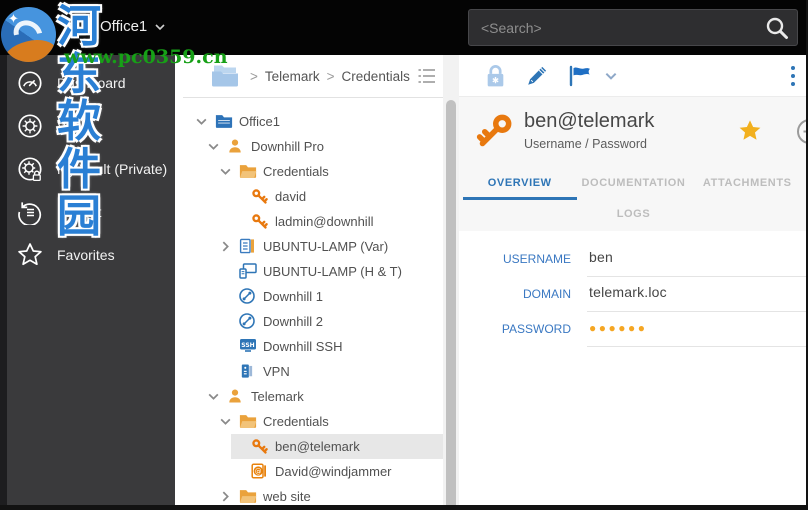 This screenshot has height=510, width=808. Describe the element at coordinates (293, 296) in the screenshot. I see `tree-item-label: Downhill 1` at that location.